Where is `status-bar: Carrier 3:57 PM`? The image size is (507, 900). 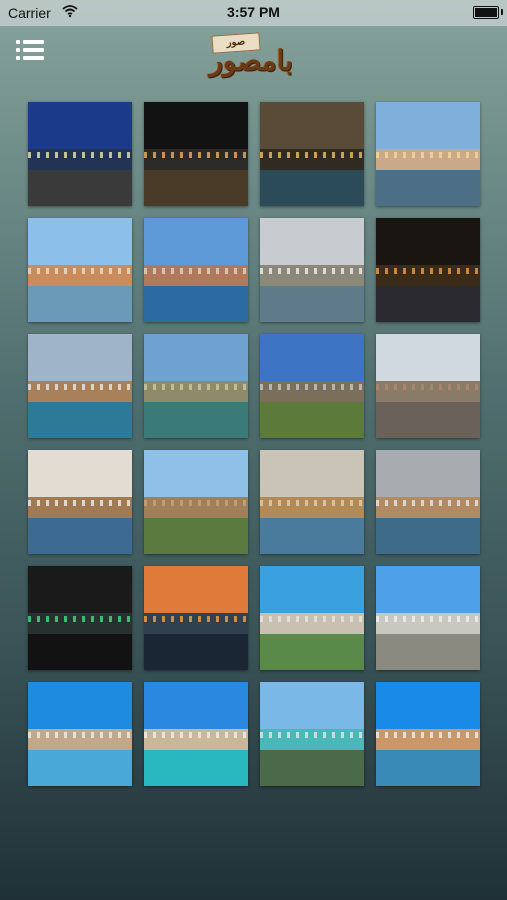 status-bar: Carrier 3:57 PM is located at coordinates (253, 13).